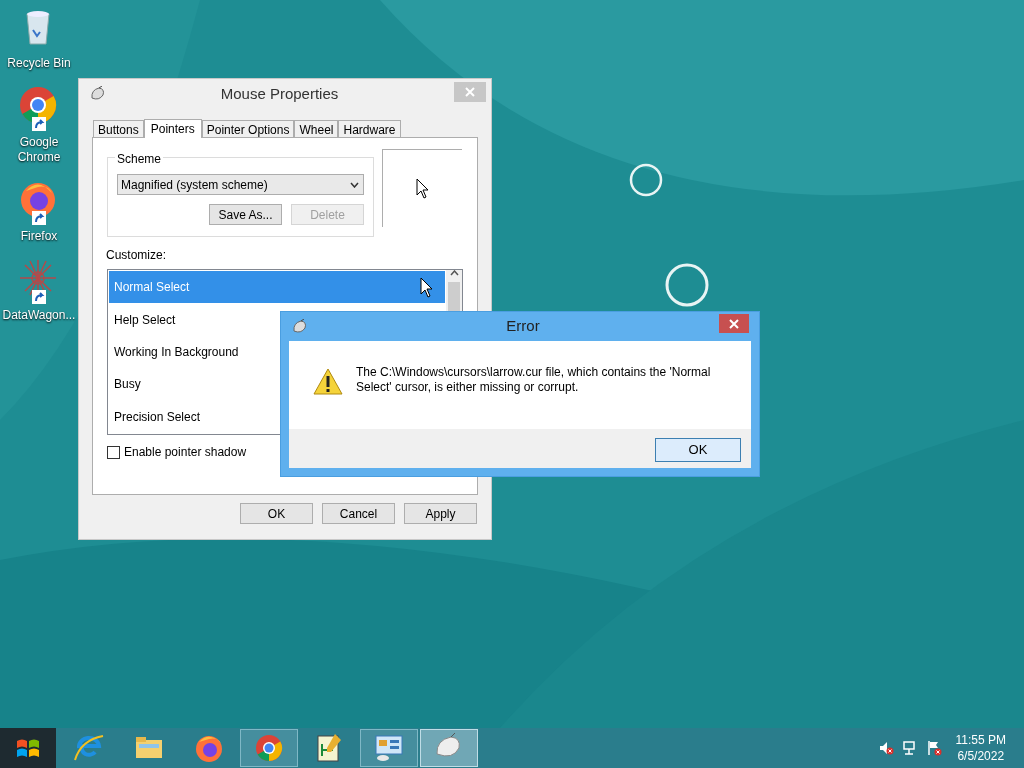 The image size is (1024, 768). I want to click on scheme-dropdown: Magnified (system scheme), so click(240, 184).